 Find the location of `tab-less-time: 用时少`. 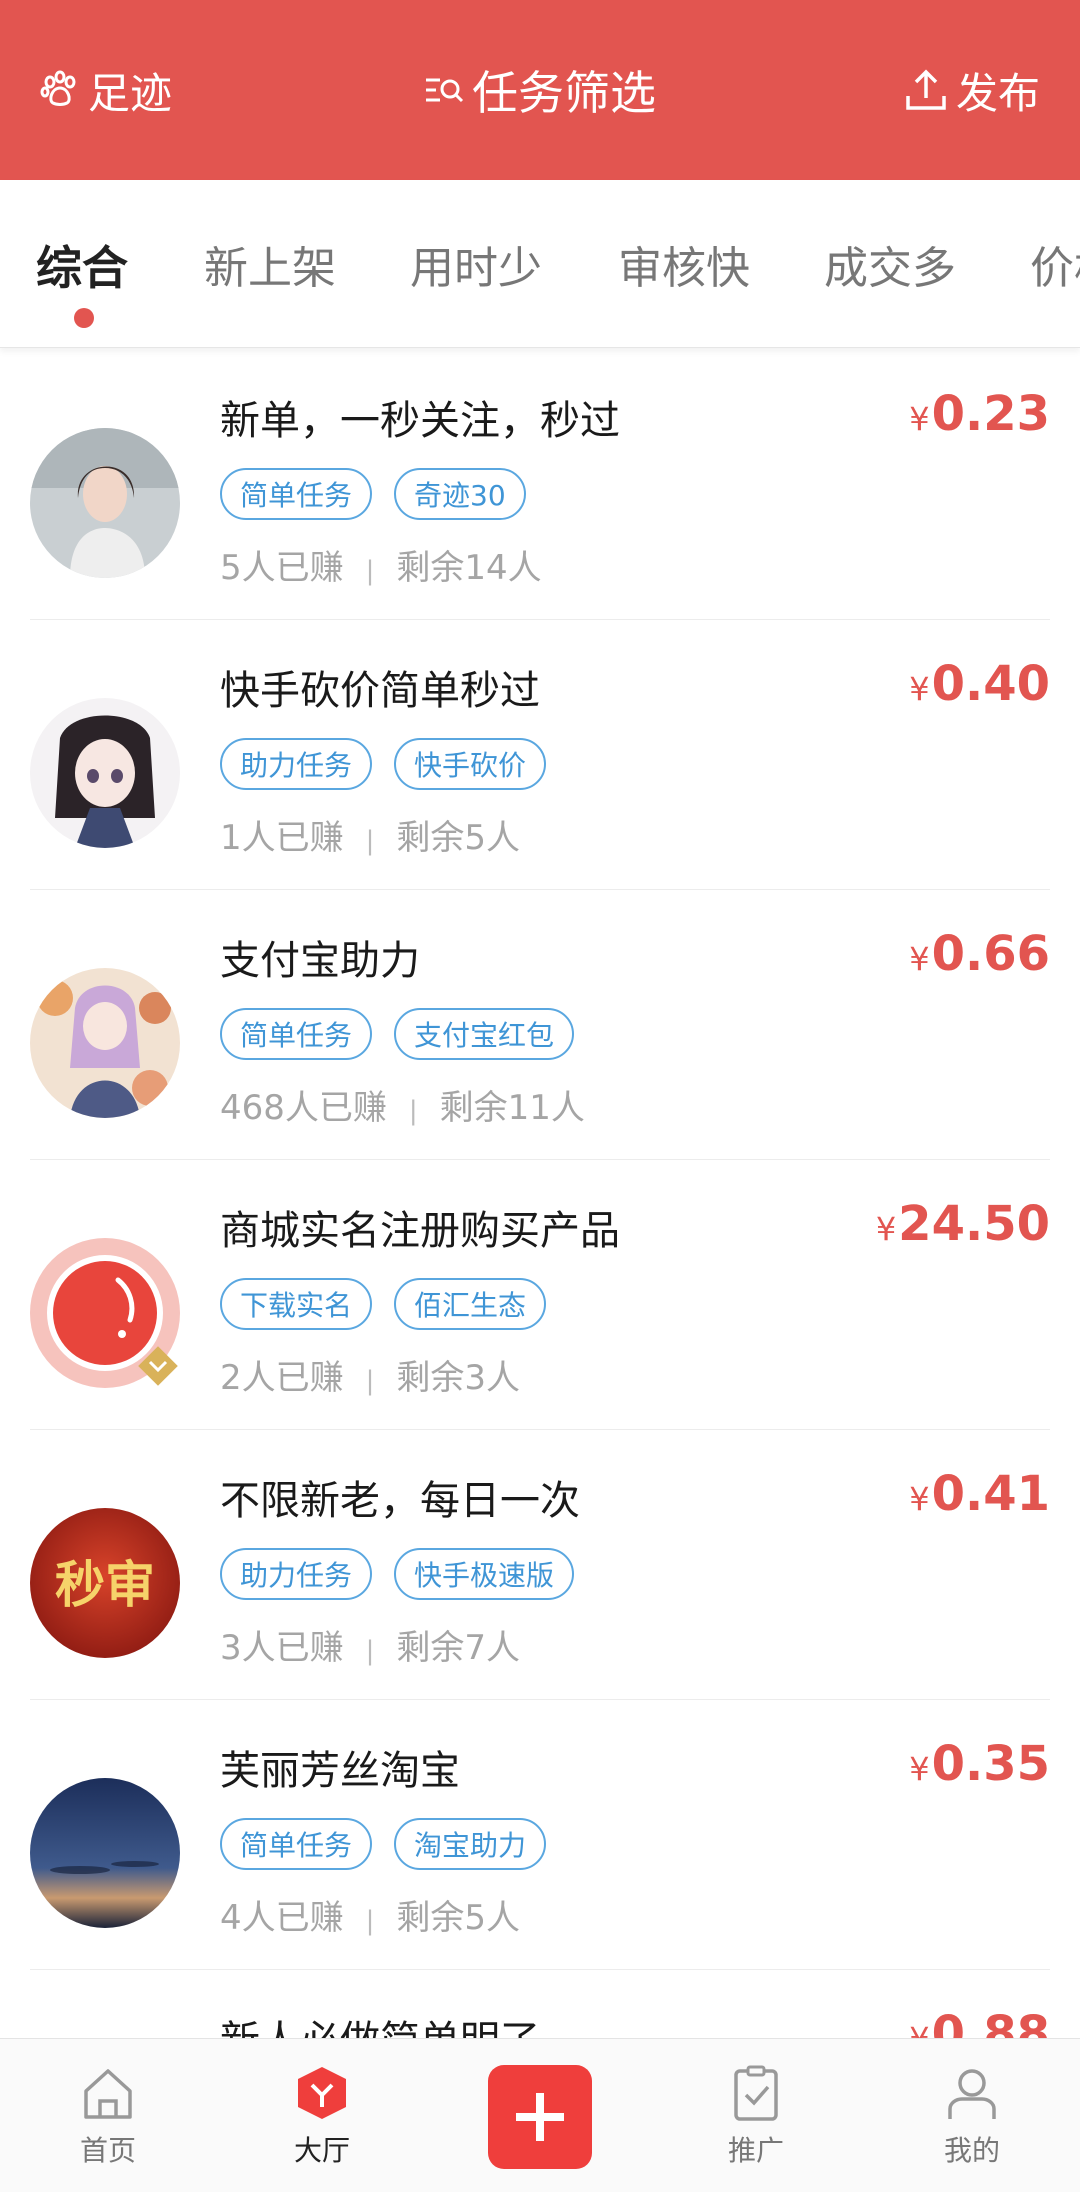

tab-less-time: 用时少 is located at coordinates (476, 264).